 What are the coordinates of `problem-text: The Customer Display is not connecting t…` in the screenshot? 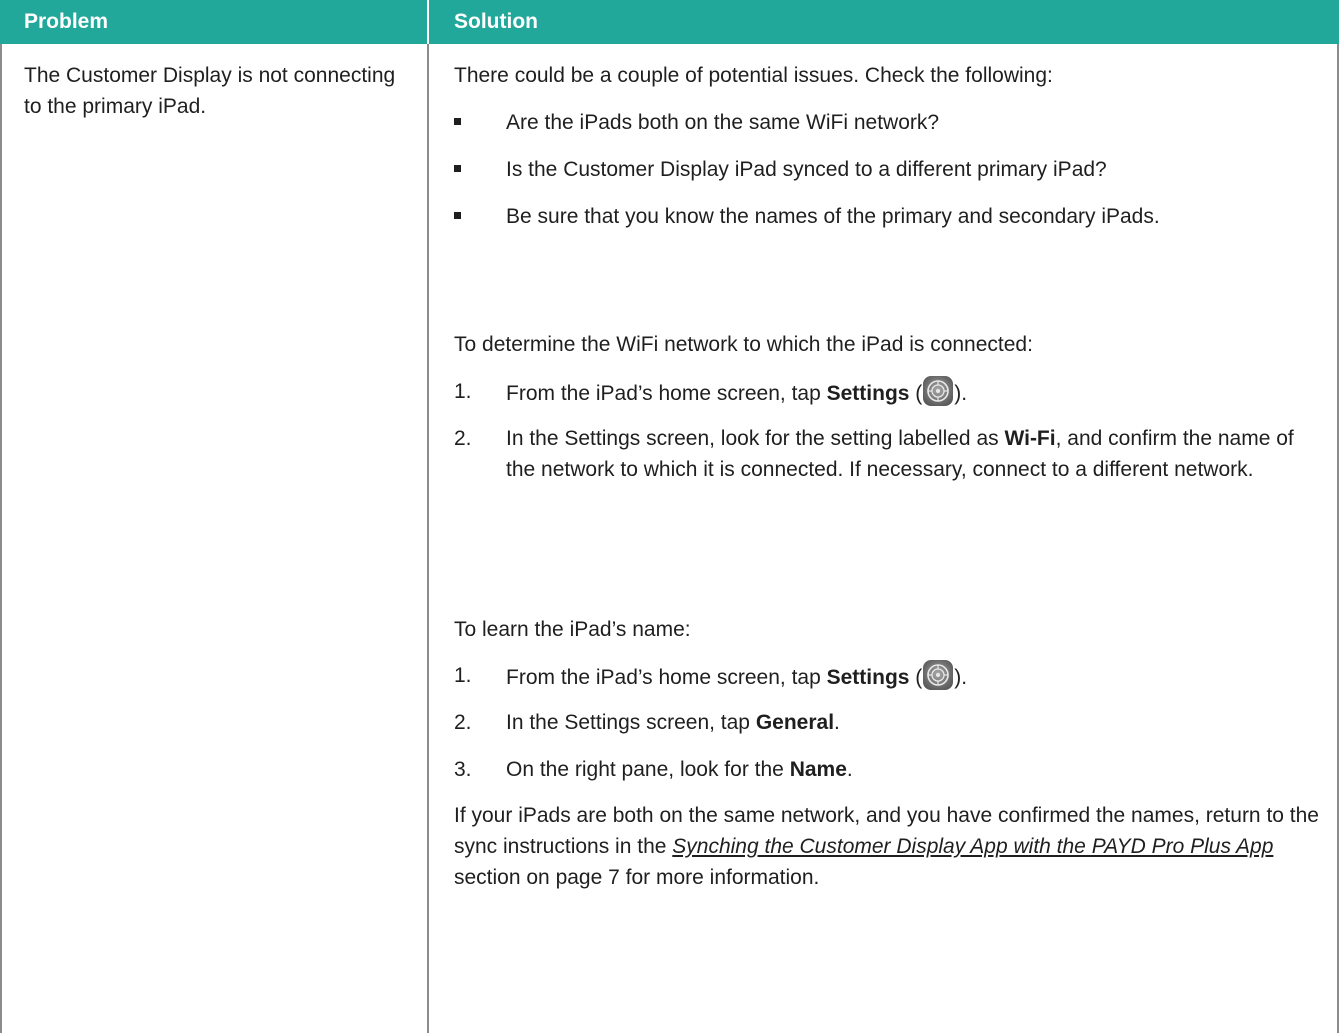 It's located at (210, 91).